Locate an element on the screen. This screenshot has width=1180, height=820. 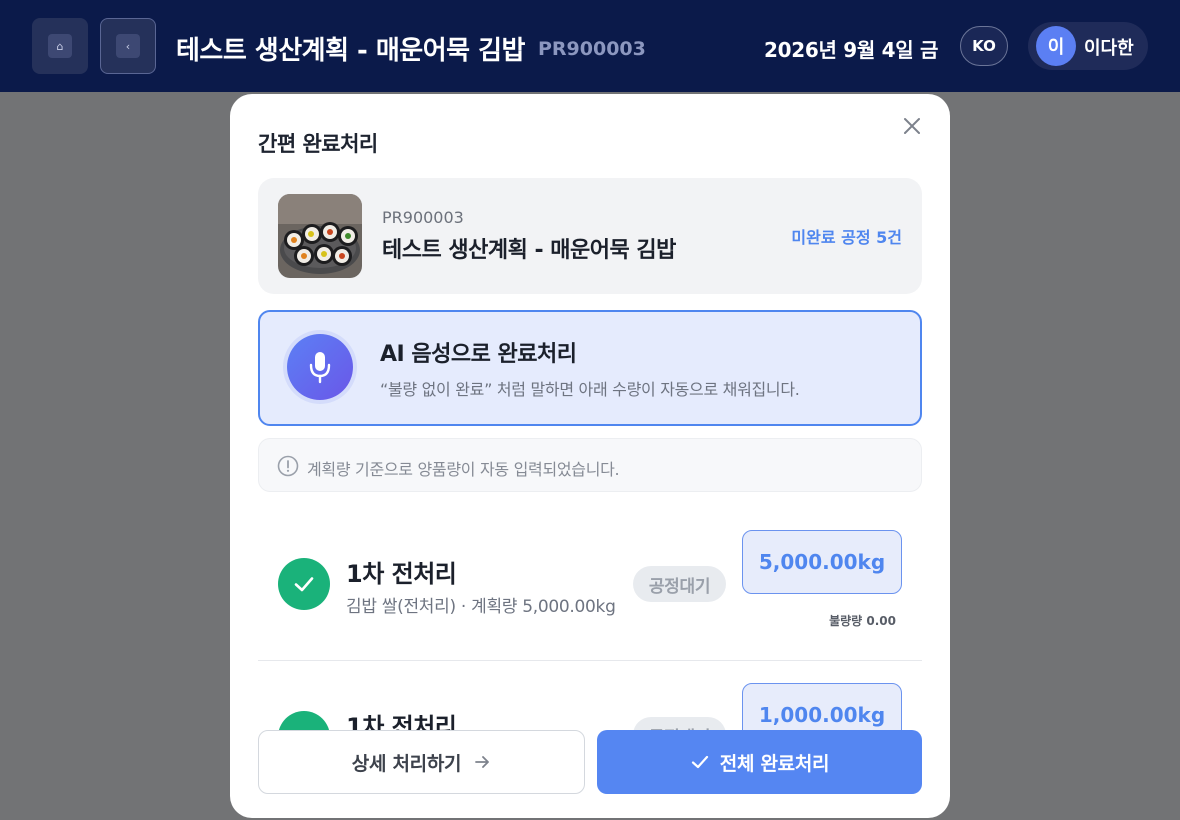
check-icon is located at coordinates (699, 762).